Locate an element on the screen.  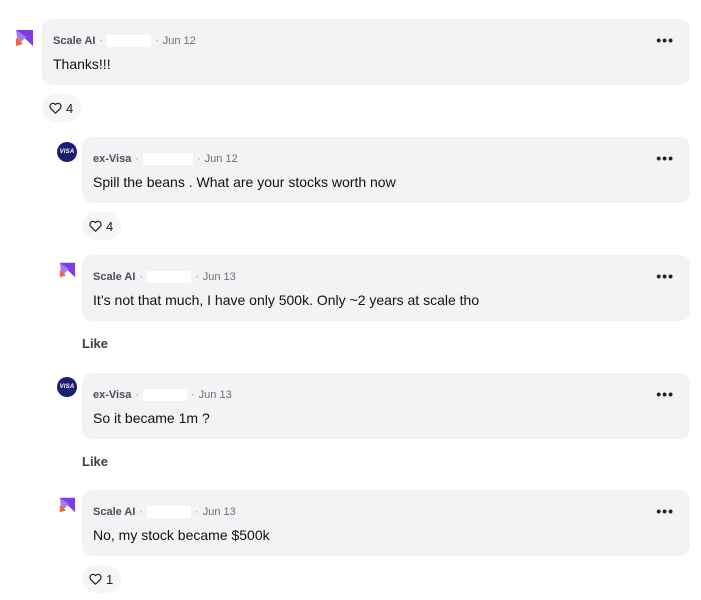
comment-meta: ex-Visa · · Jun 13 is located at coordinates (162, 395).